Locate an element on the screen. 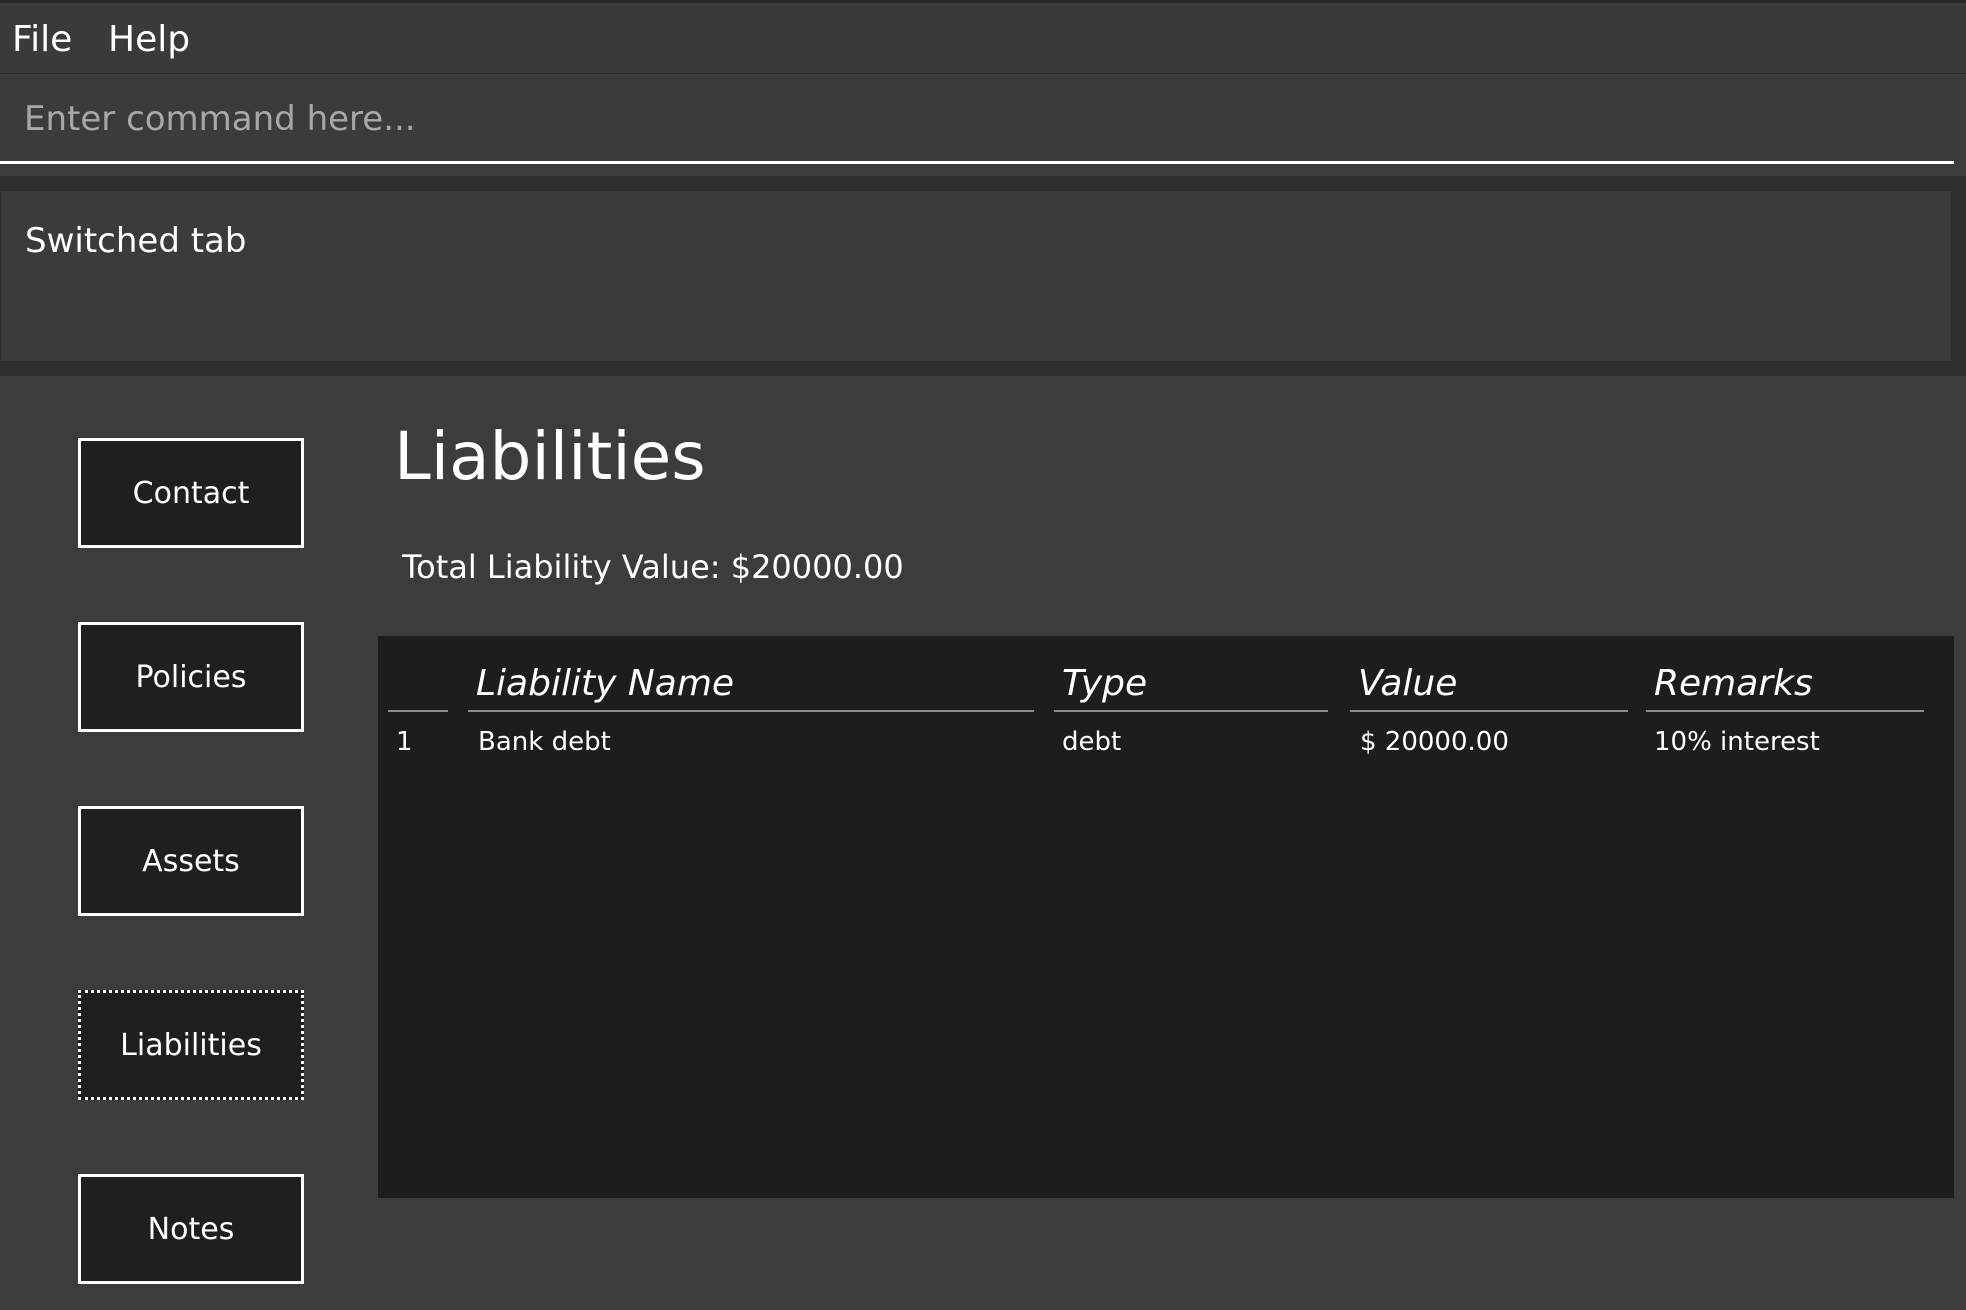  tab-contact: Contact is located at coordinates (191, 493).